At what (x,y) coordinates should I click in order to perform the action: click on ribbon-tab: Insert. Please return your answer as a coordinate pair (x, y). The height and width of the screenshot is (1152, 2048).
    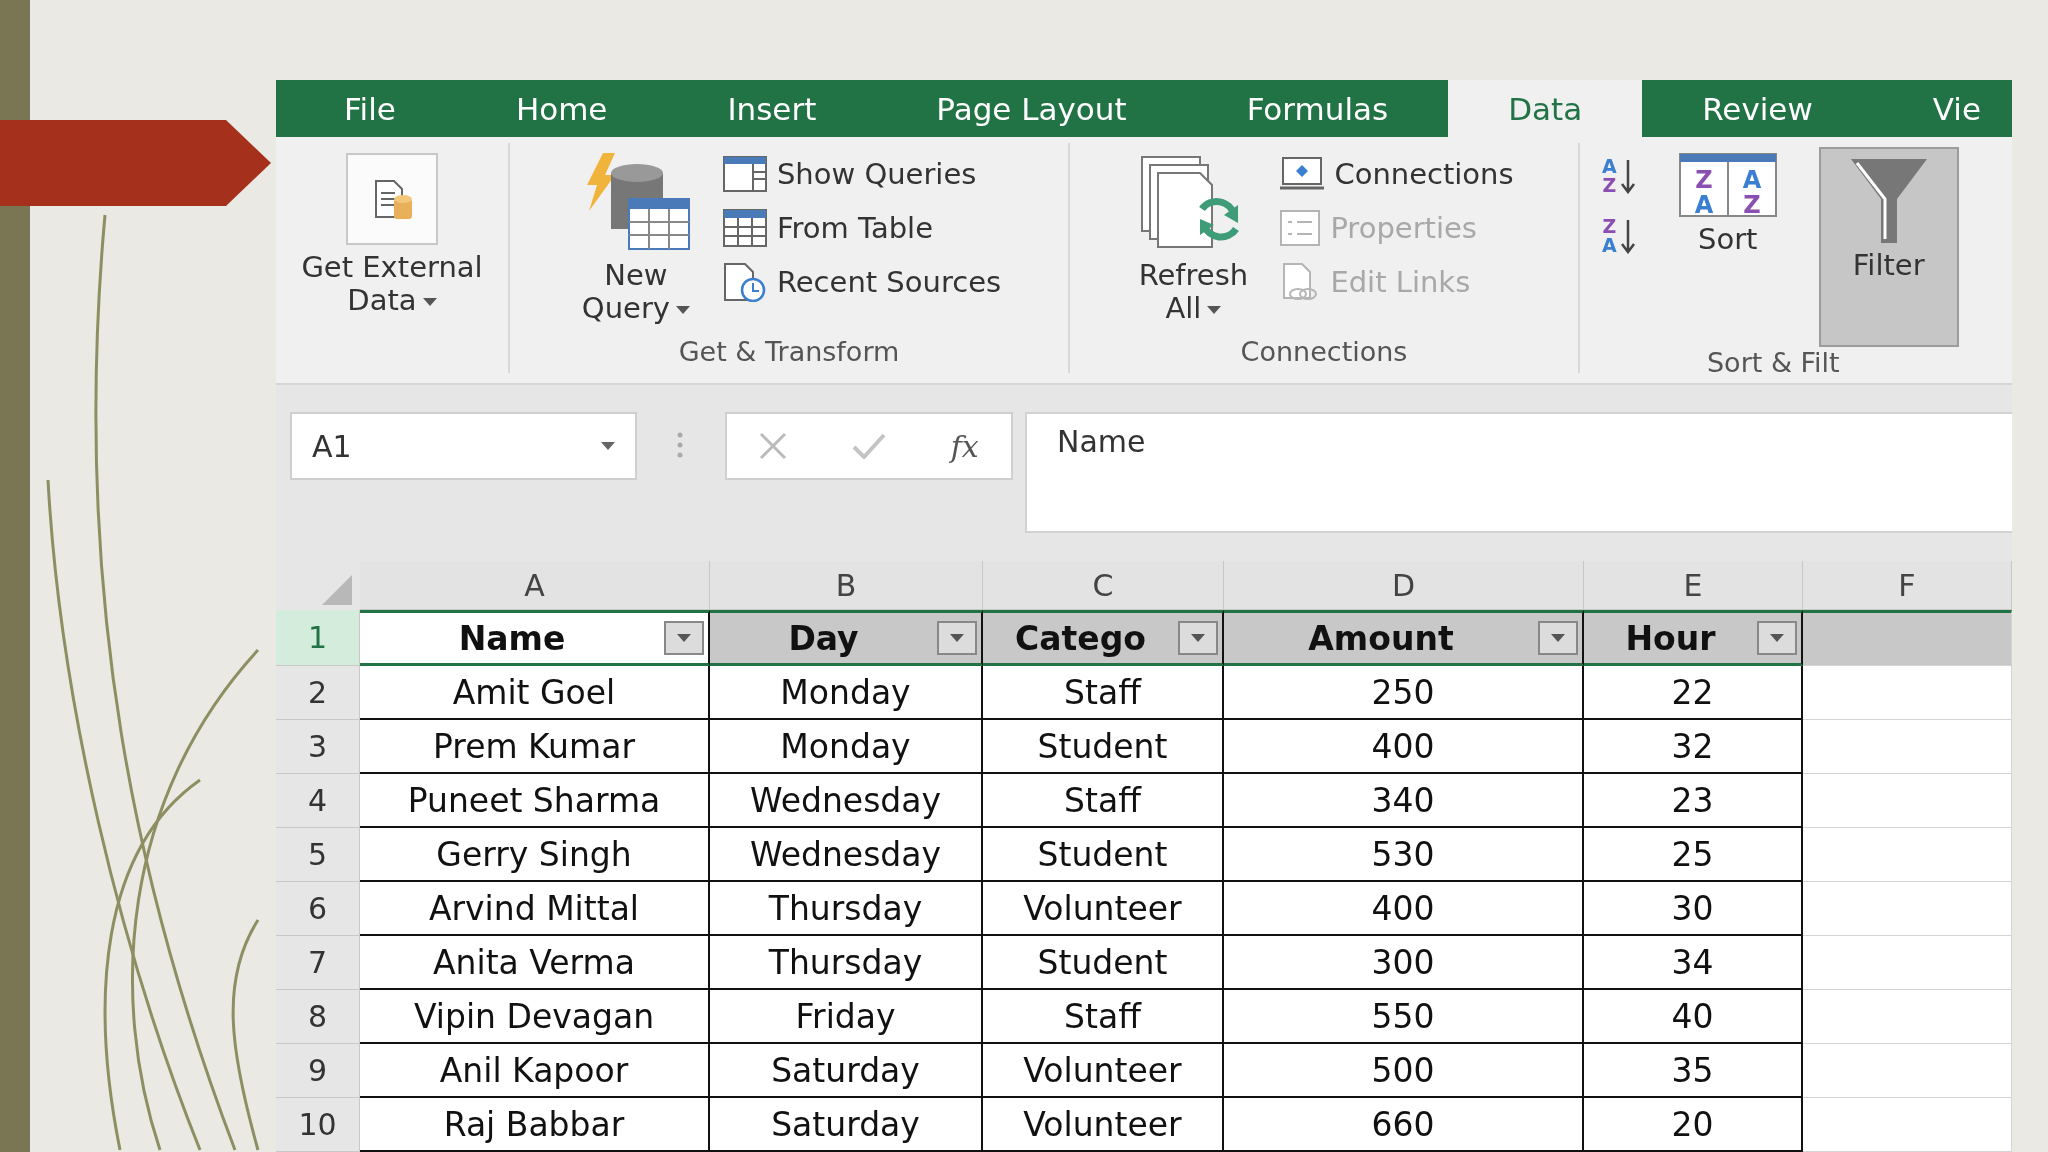
    Looking at the image, I should click on (772, 108).